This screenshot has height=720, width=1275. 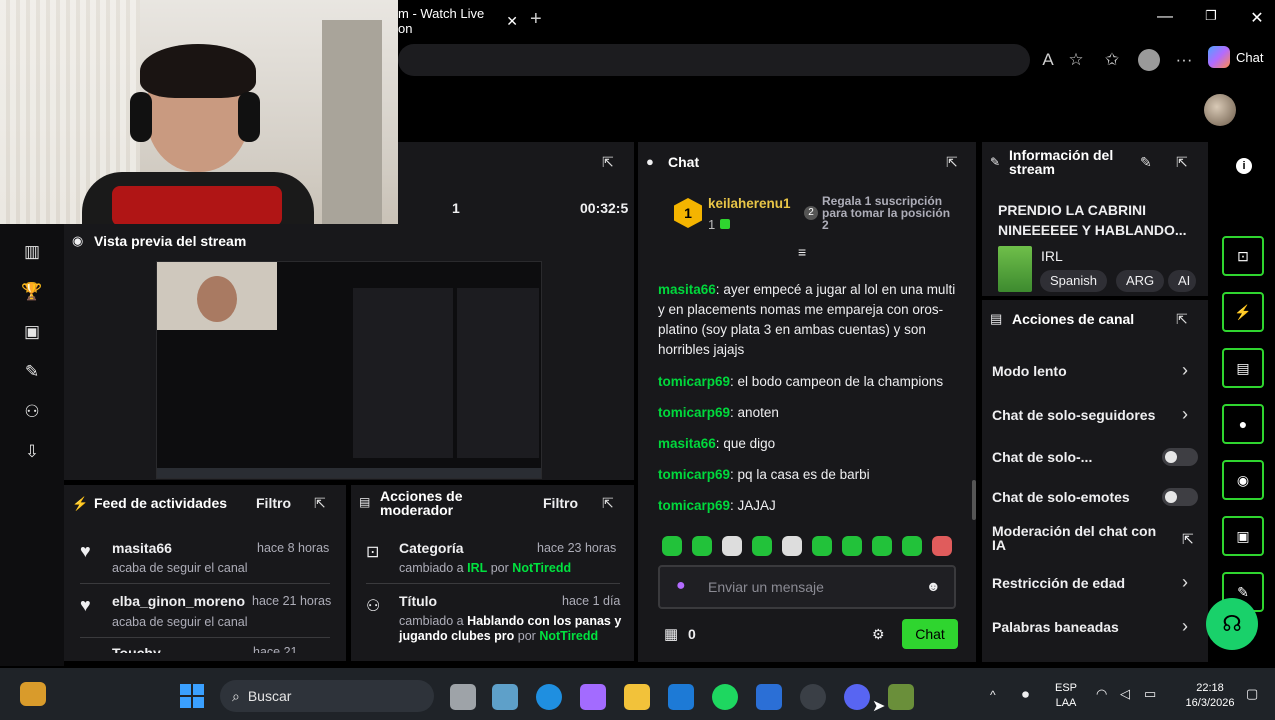 I want to click on wifi-icon: ◠, so click(x=1101, y=694).